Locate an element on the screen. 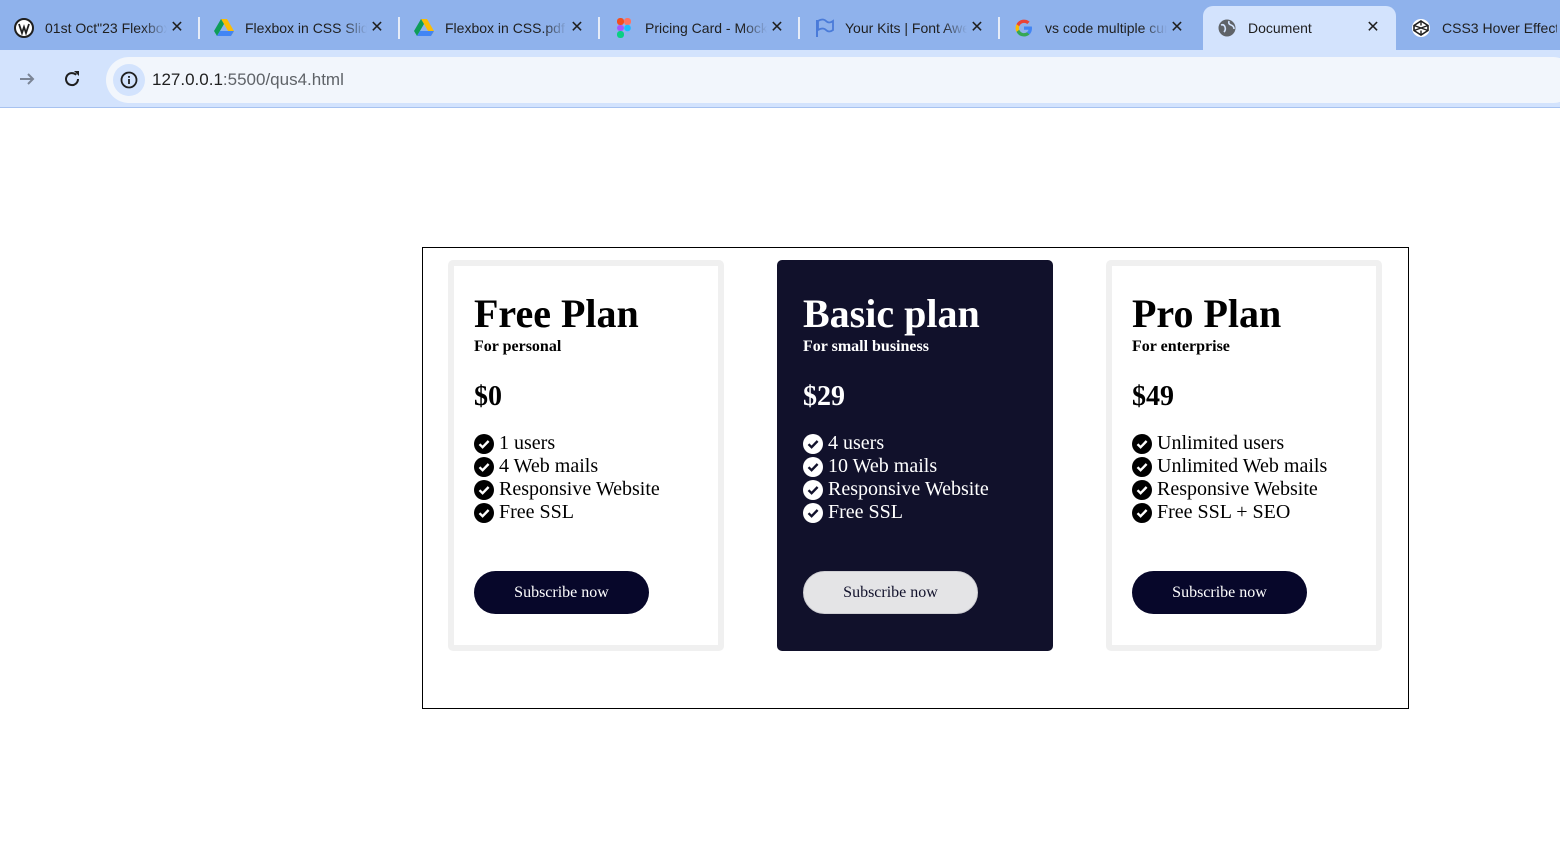 The image size is (1560, 859). google-icon is located at coordinates (1024, 28).